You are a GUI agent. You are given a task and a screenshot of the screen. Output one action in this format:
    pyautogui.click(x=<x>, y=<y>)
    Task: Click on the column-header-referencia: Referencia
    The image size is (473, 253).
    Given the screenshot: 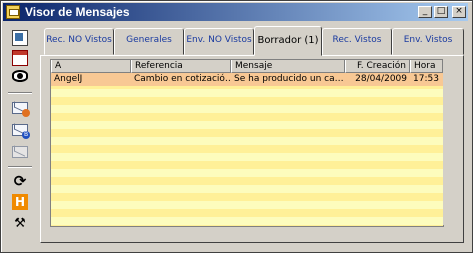 What is the action you would take?
    pyautogui.click(x=181, y=66)
    